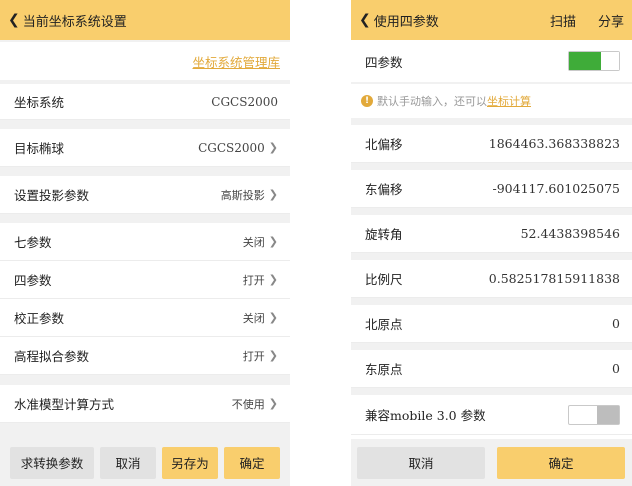 The image size is (632, 486). I want to click on save-as-button: 另存为, so click(190, 462).